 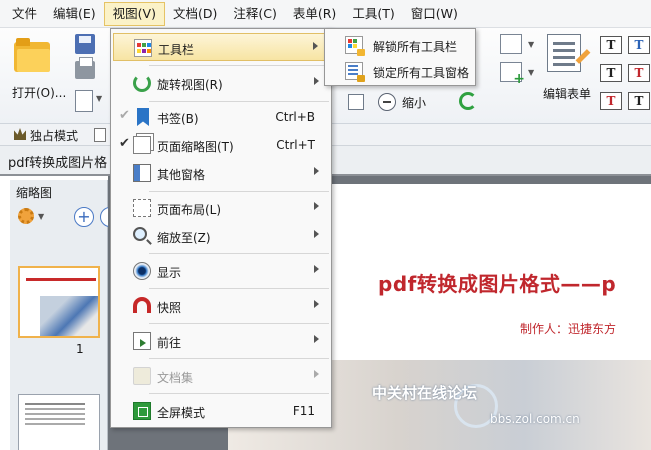 I want to click on menu-item-label: 文档集, so click(x=175, y=378).